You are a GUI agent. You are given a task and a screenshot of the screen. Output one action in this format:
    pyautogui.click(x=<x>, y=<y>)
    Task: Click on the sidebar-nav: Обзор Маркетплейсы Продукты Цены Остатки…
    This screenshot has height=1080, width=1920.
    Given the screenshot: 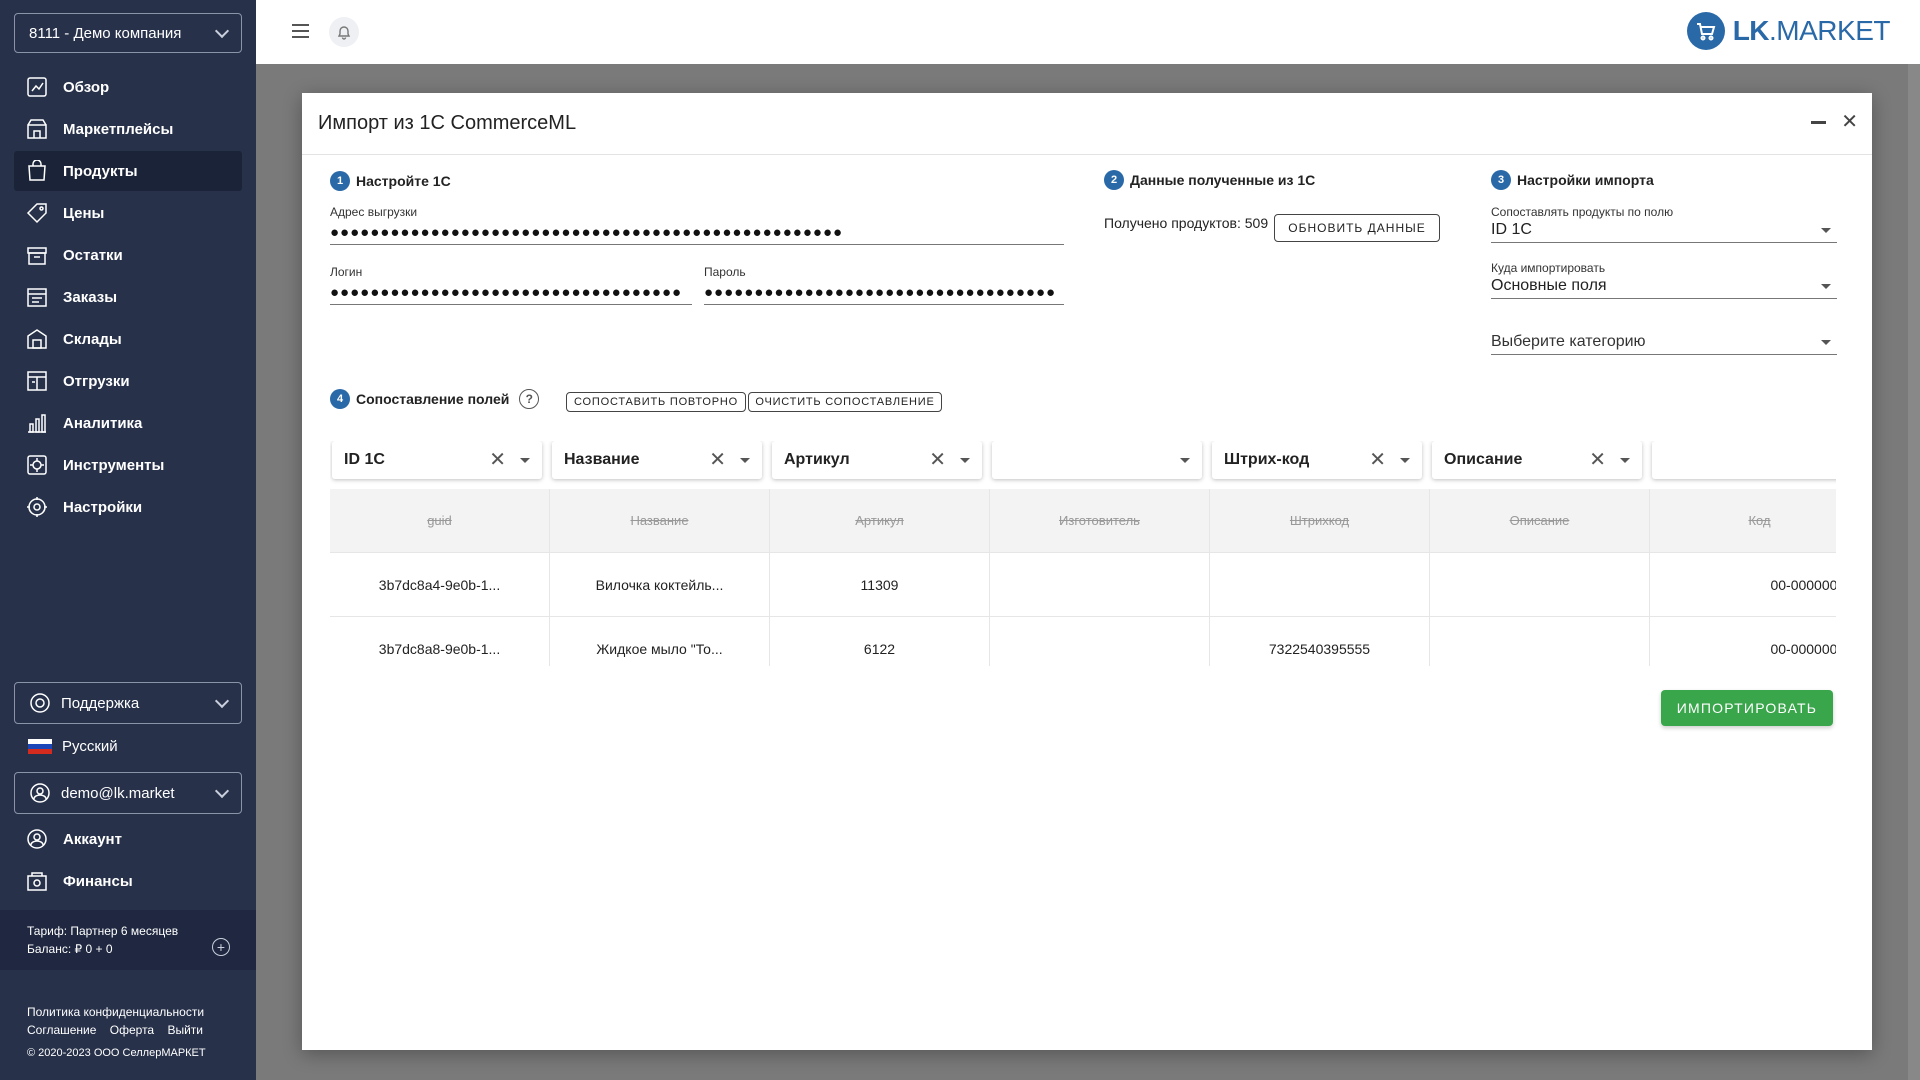 What is the action you would take?
    pyautogui.click(x=128, y=298)
    